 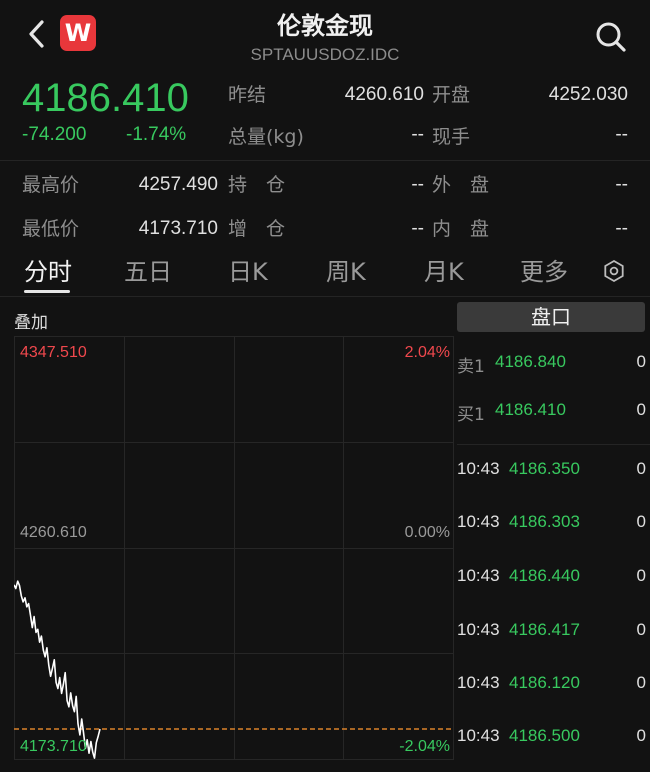 I want to click on search-button, so click(x=611, y=37).